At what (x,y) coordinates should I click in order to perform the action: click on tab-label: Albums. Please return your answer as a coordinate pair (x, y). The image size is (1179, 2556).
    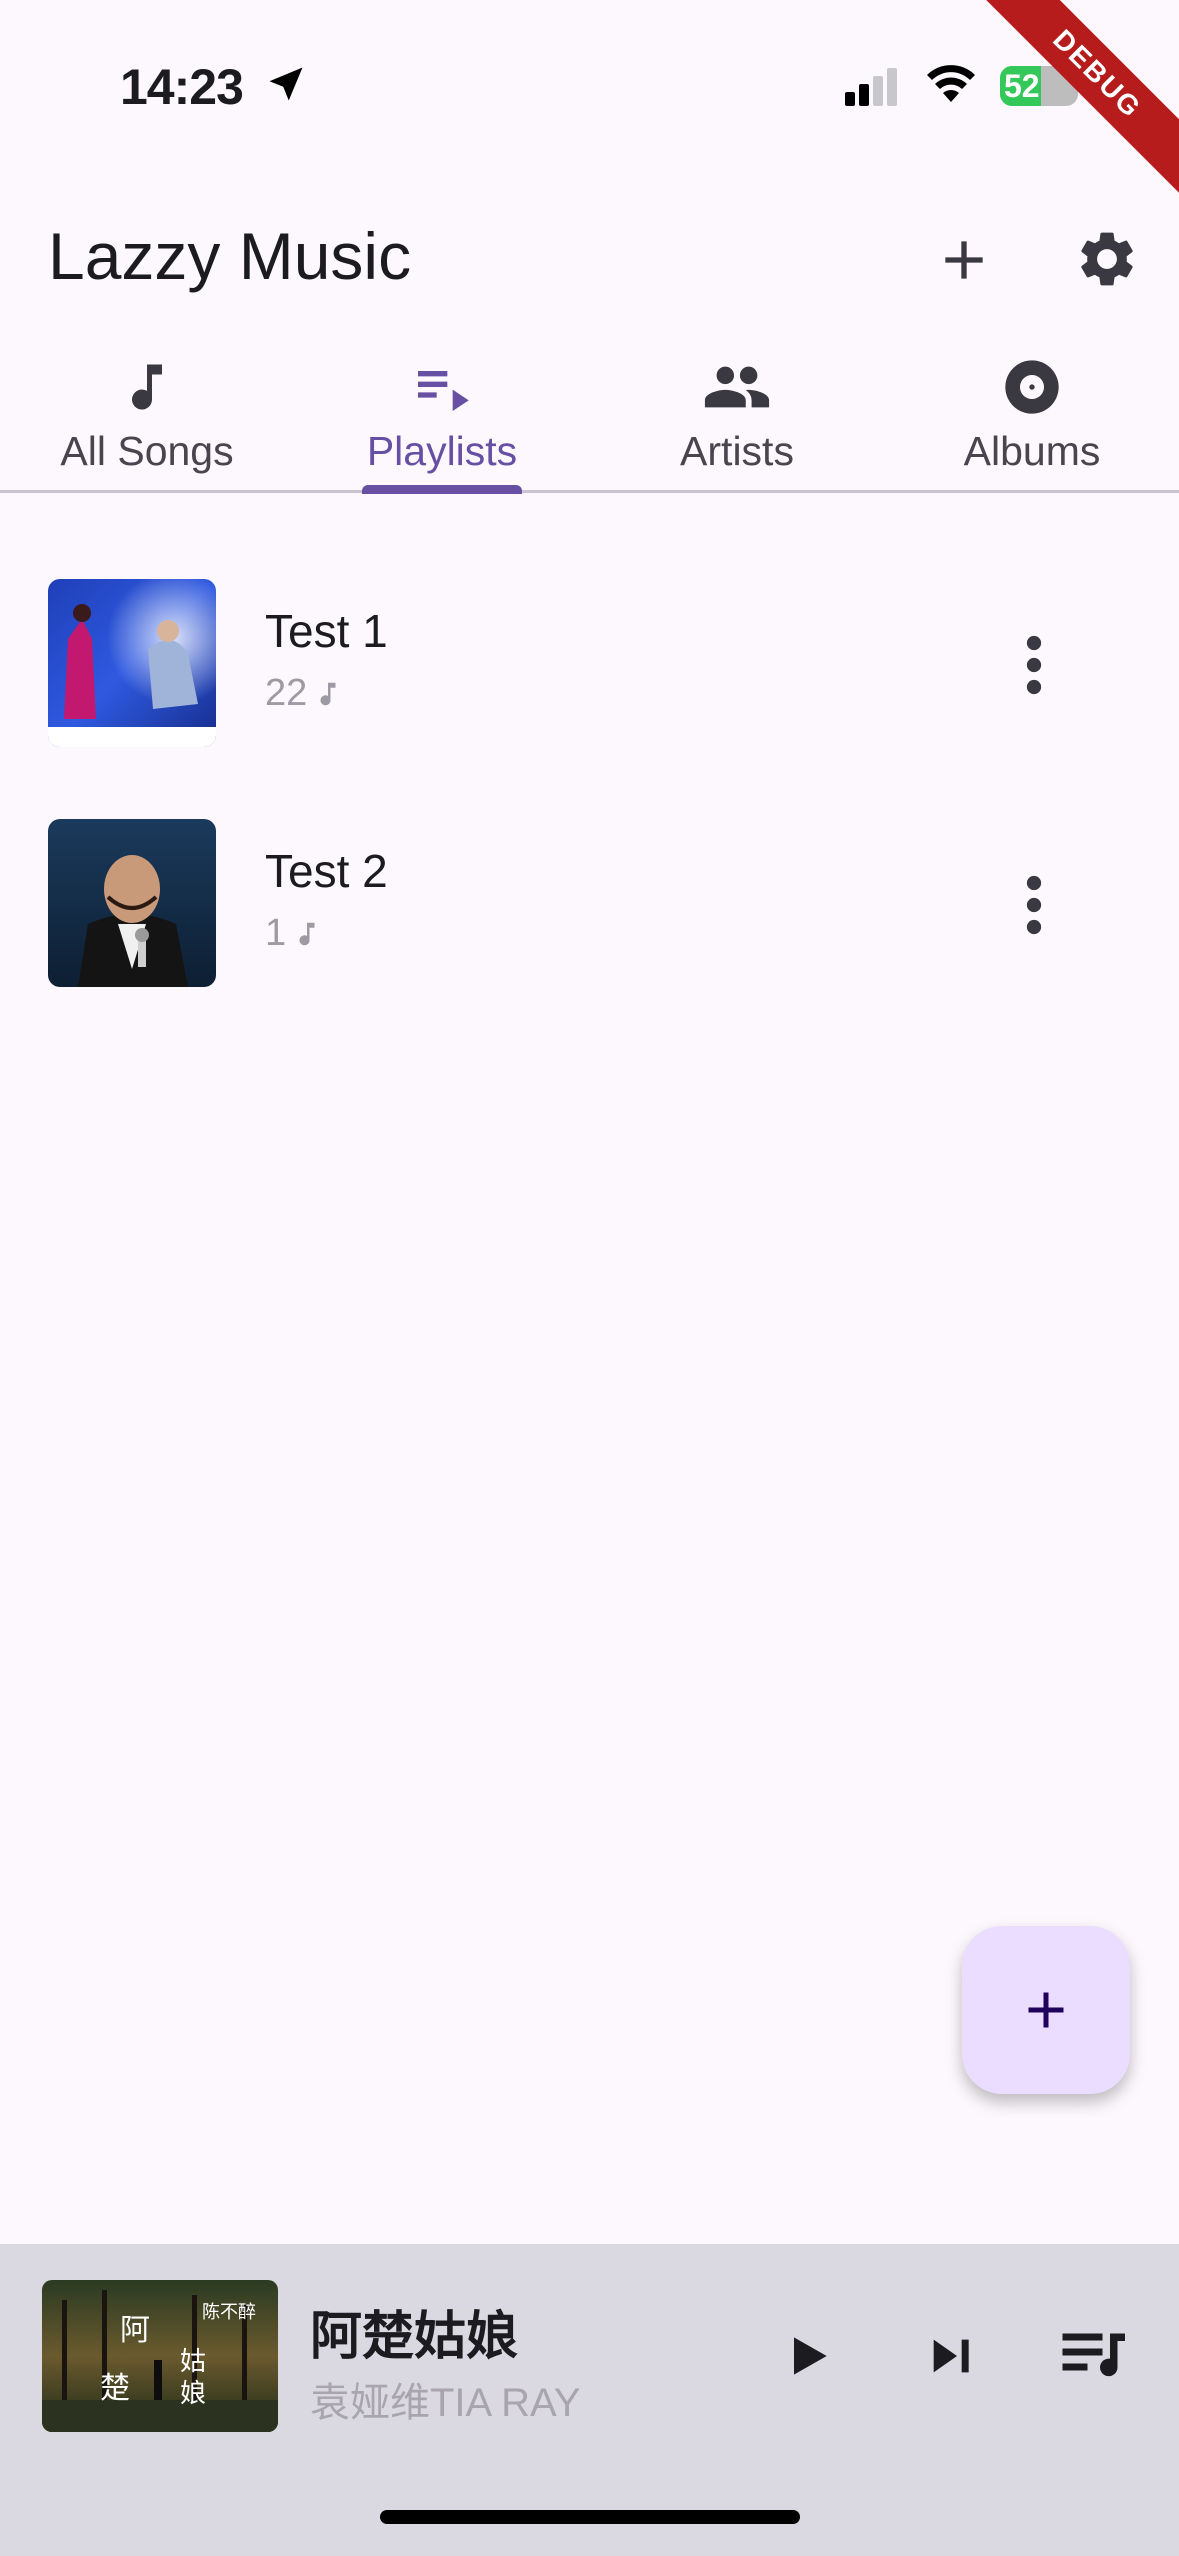
    Looking at the image, I should click on (1032, 451).